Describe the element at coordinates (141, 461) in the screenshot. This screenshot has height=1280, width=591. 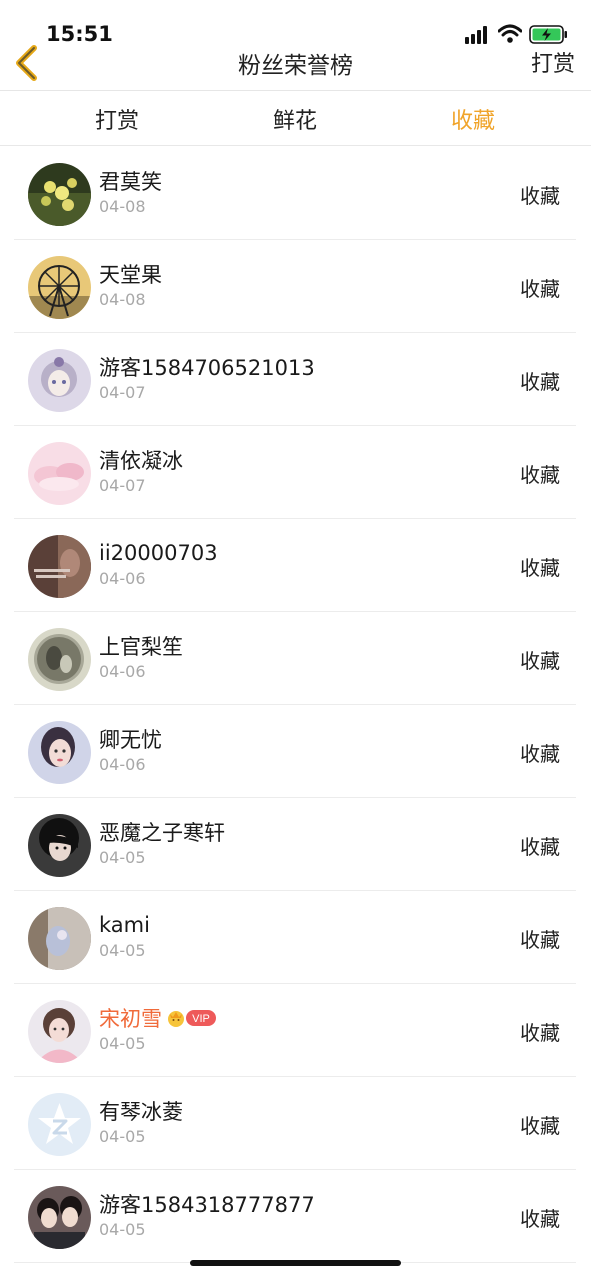
I see `user-name: 清依凝冰` at that location.